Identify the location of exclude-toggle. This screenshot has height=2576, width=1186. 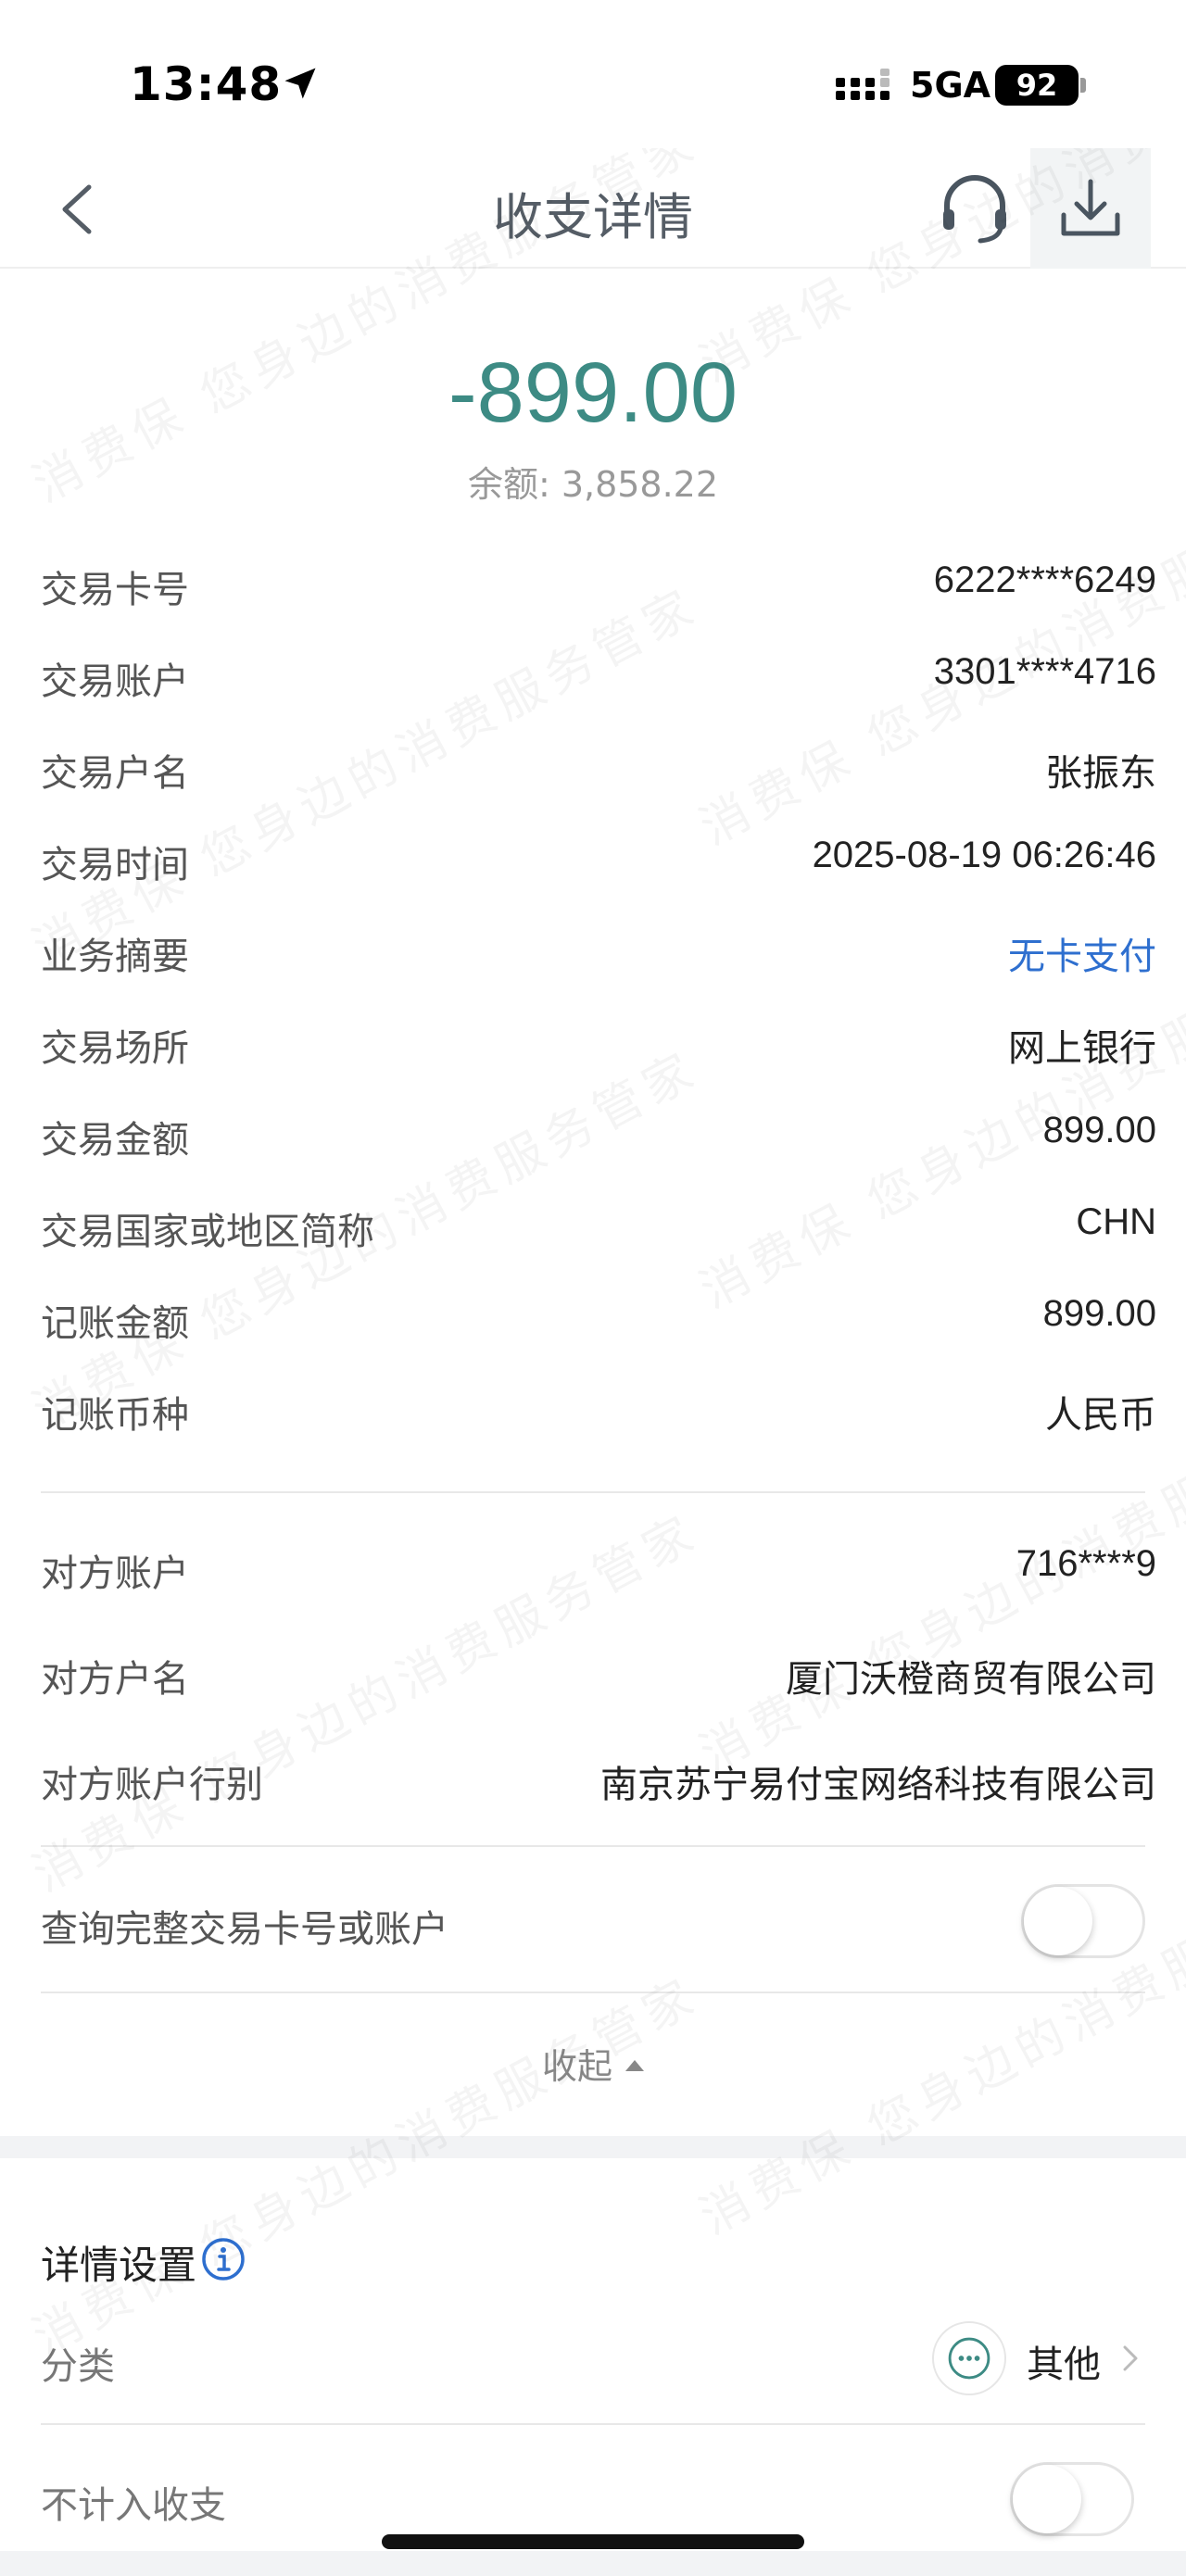
(1072, 2499).